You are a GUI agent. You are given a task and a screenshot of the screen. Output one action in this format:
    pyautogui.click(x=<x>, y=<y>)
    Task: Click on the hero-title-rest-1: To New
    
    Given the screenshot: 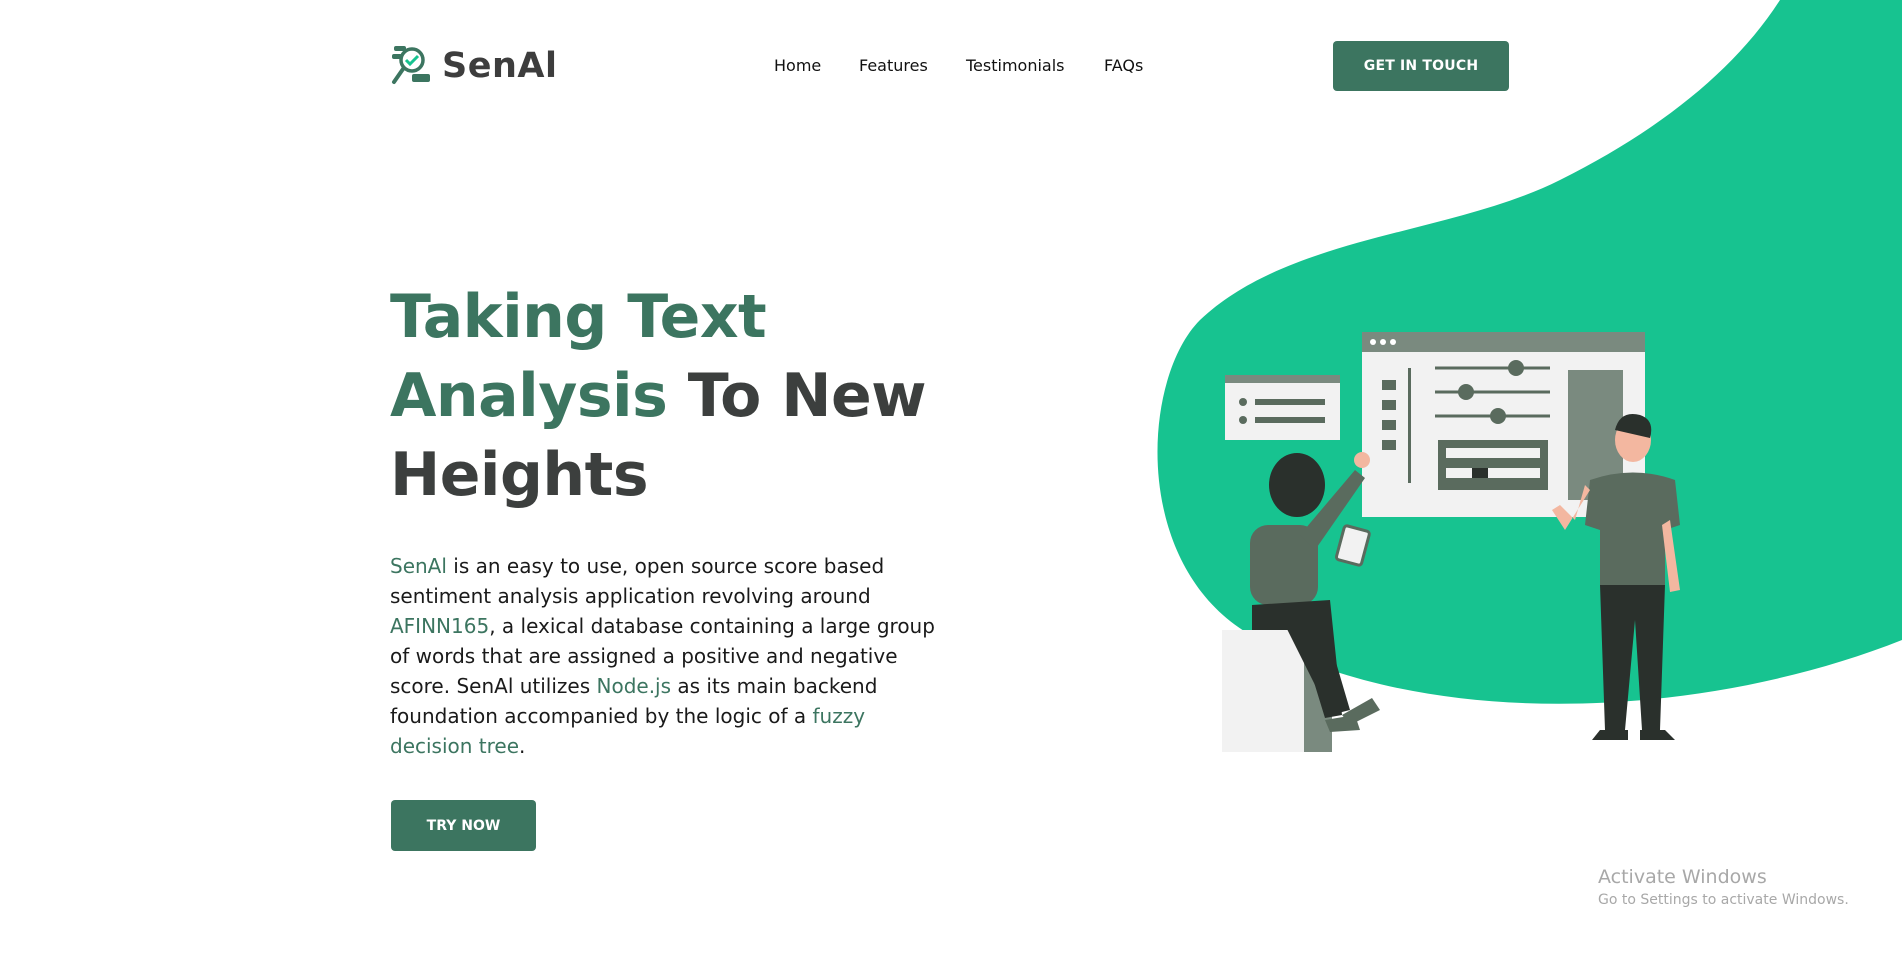 What is the action you would take?
    pyautogui.click(x=797, y=396)
    